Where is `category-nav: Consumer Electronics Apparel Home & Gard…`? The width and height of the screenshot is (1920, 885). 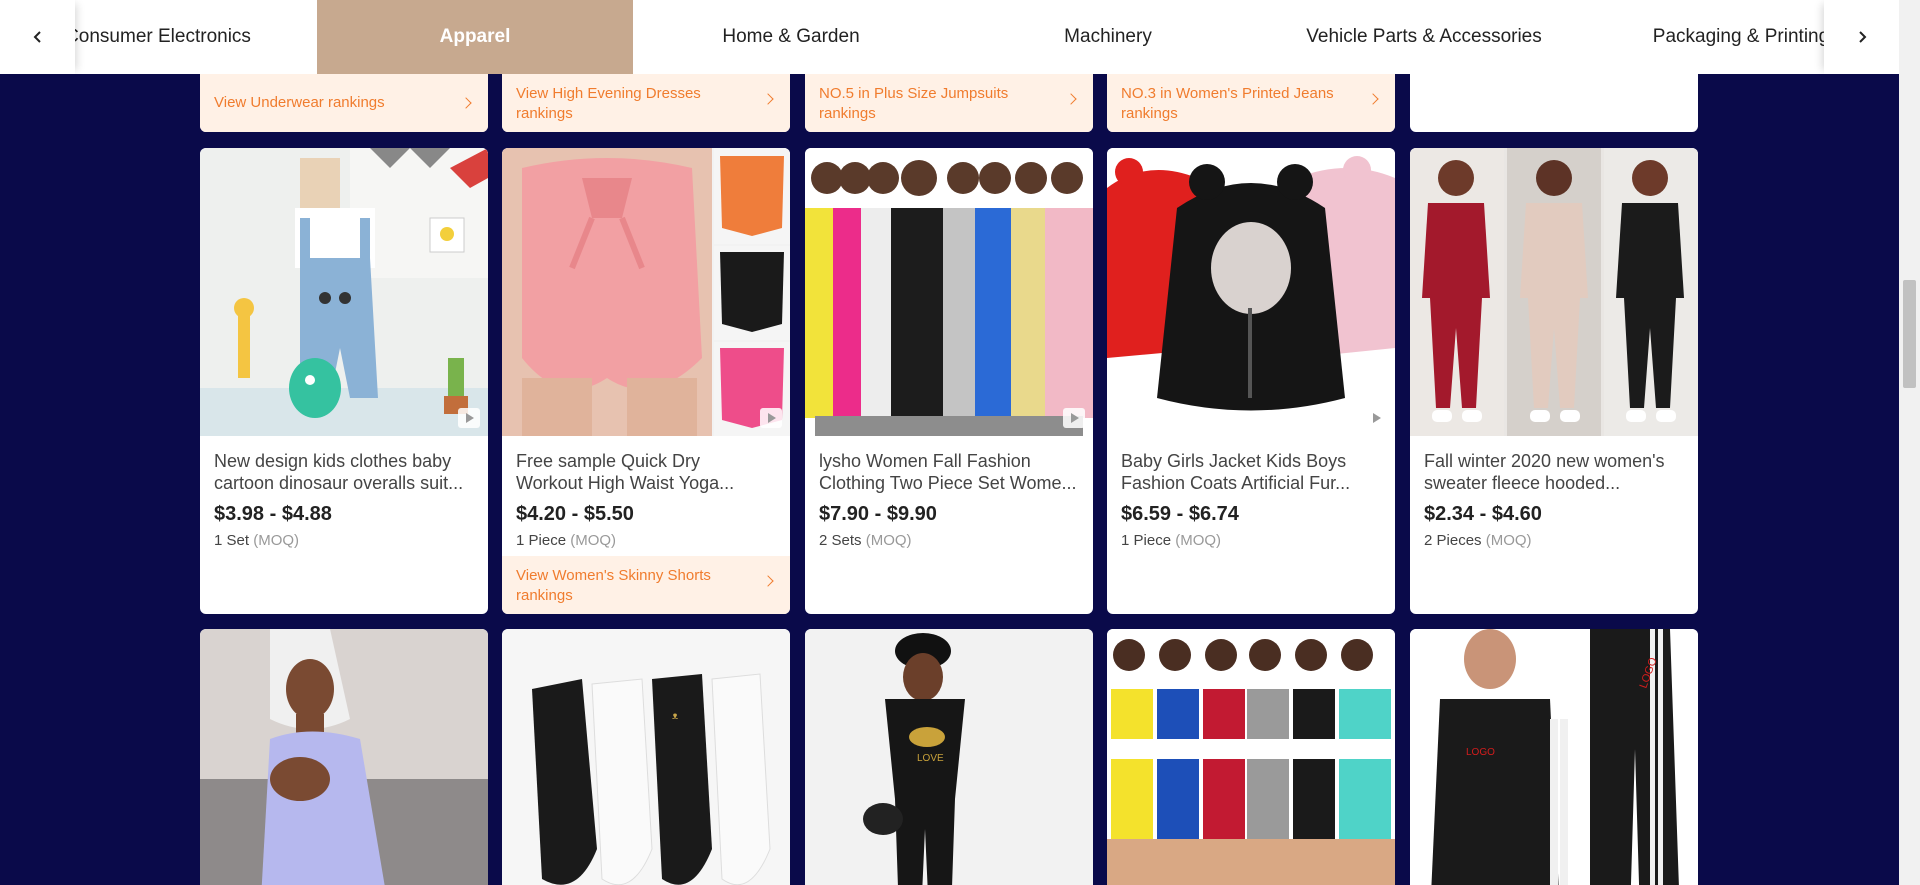 category-nav: Consumer Electronics Apparel Home & Gard… is located at coordinates (949, 37).